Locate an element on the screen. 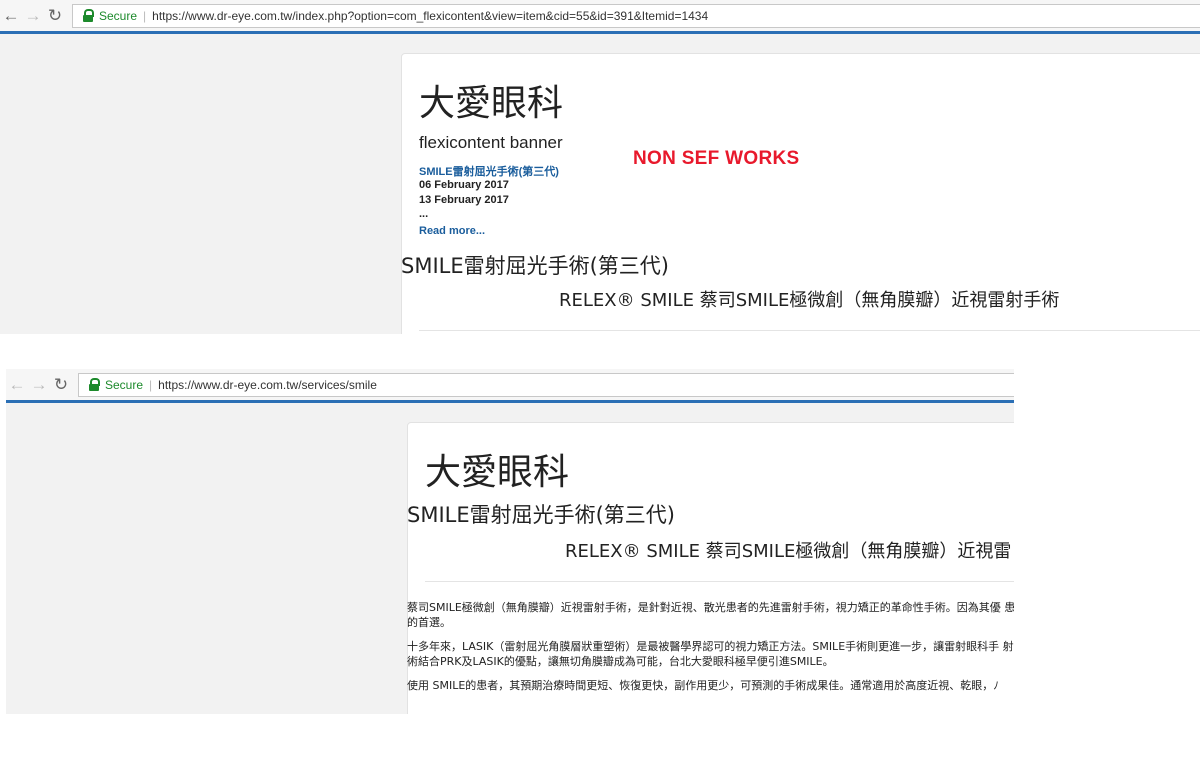  banner-item-link: SMILE雷射屈光手術(第三代) is located at coordinates (489, 171).